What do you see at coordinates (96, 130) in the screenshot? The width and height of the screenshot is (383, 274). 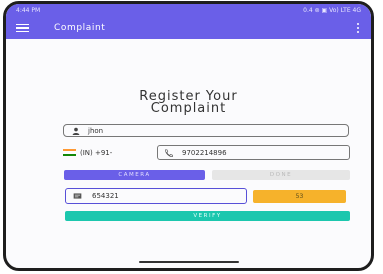 I see `name-value: jhon` at bounding box center [96, 130].